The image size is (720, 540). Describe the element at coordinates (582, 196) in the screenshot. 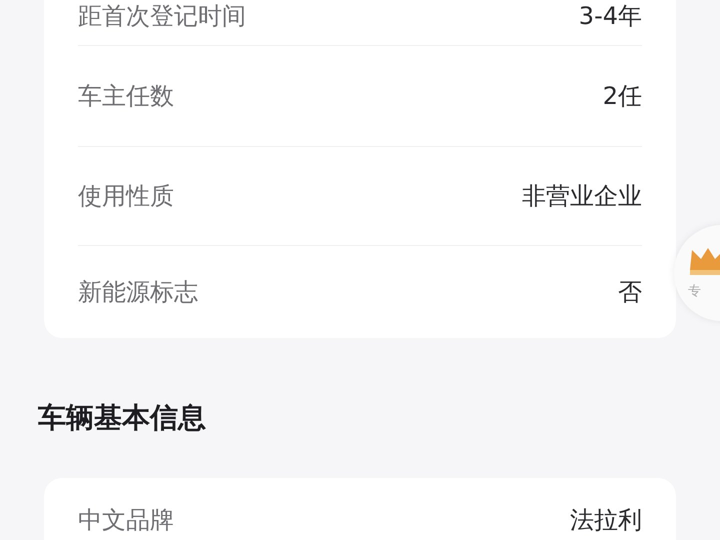

I see `row-value: 非营业企业` at that location.